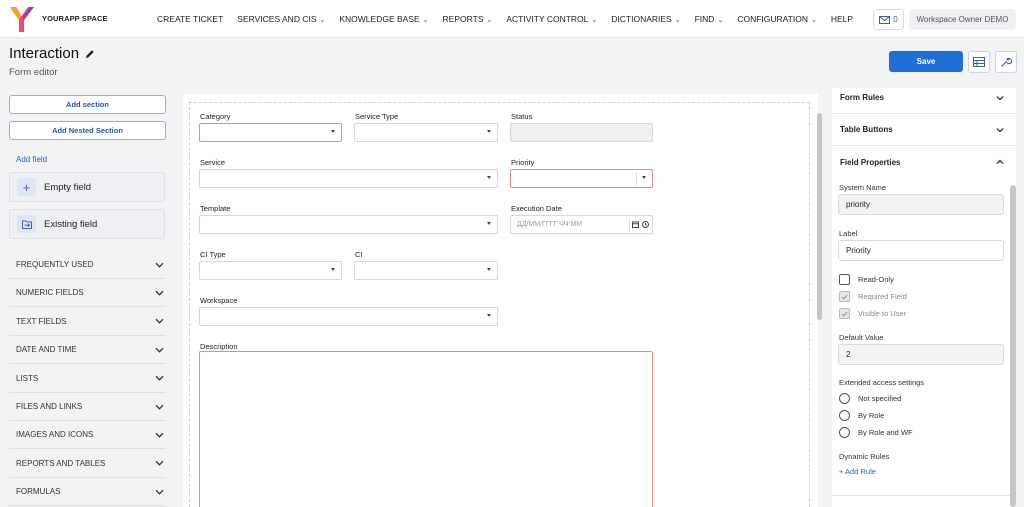 The image size is (1024, 507). Describe the element at coordinates (882, 296) in the screenshot. I see `required-field-text: Required Field` at that location.